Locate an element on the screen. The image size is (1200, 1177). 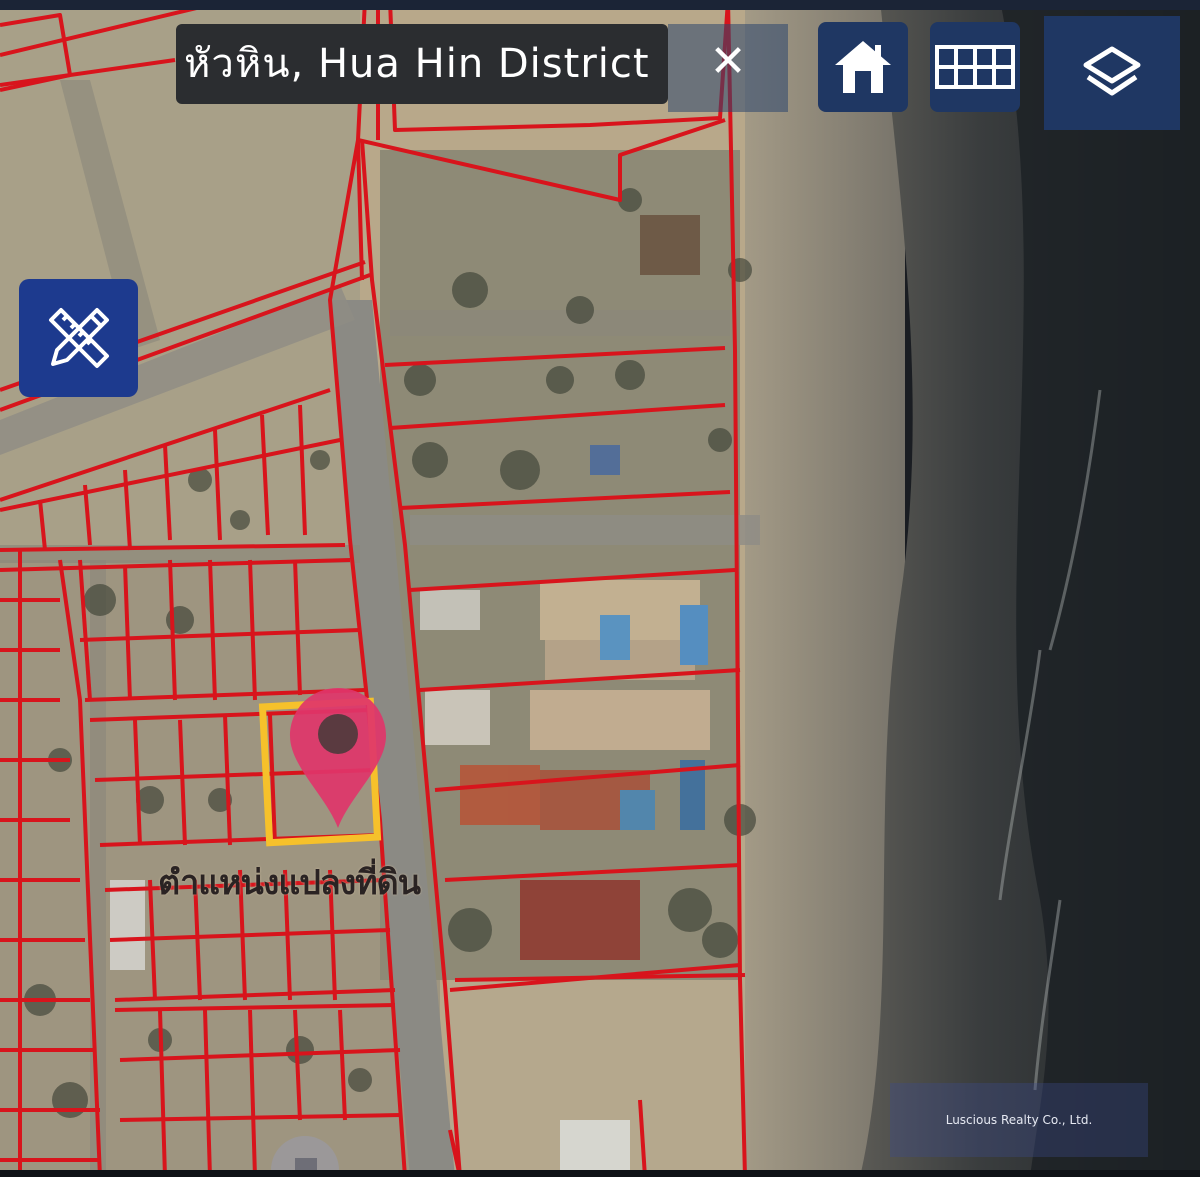
close-button: ✕ is located at coordinates (728, 68).